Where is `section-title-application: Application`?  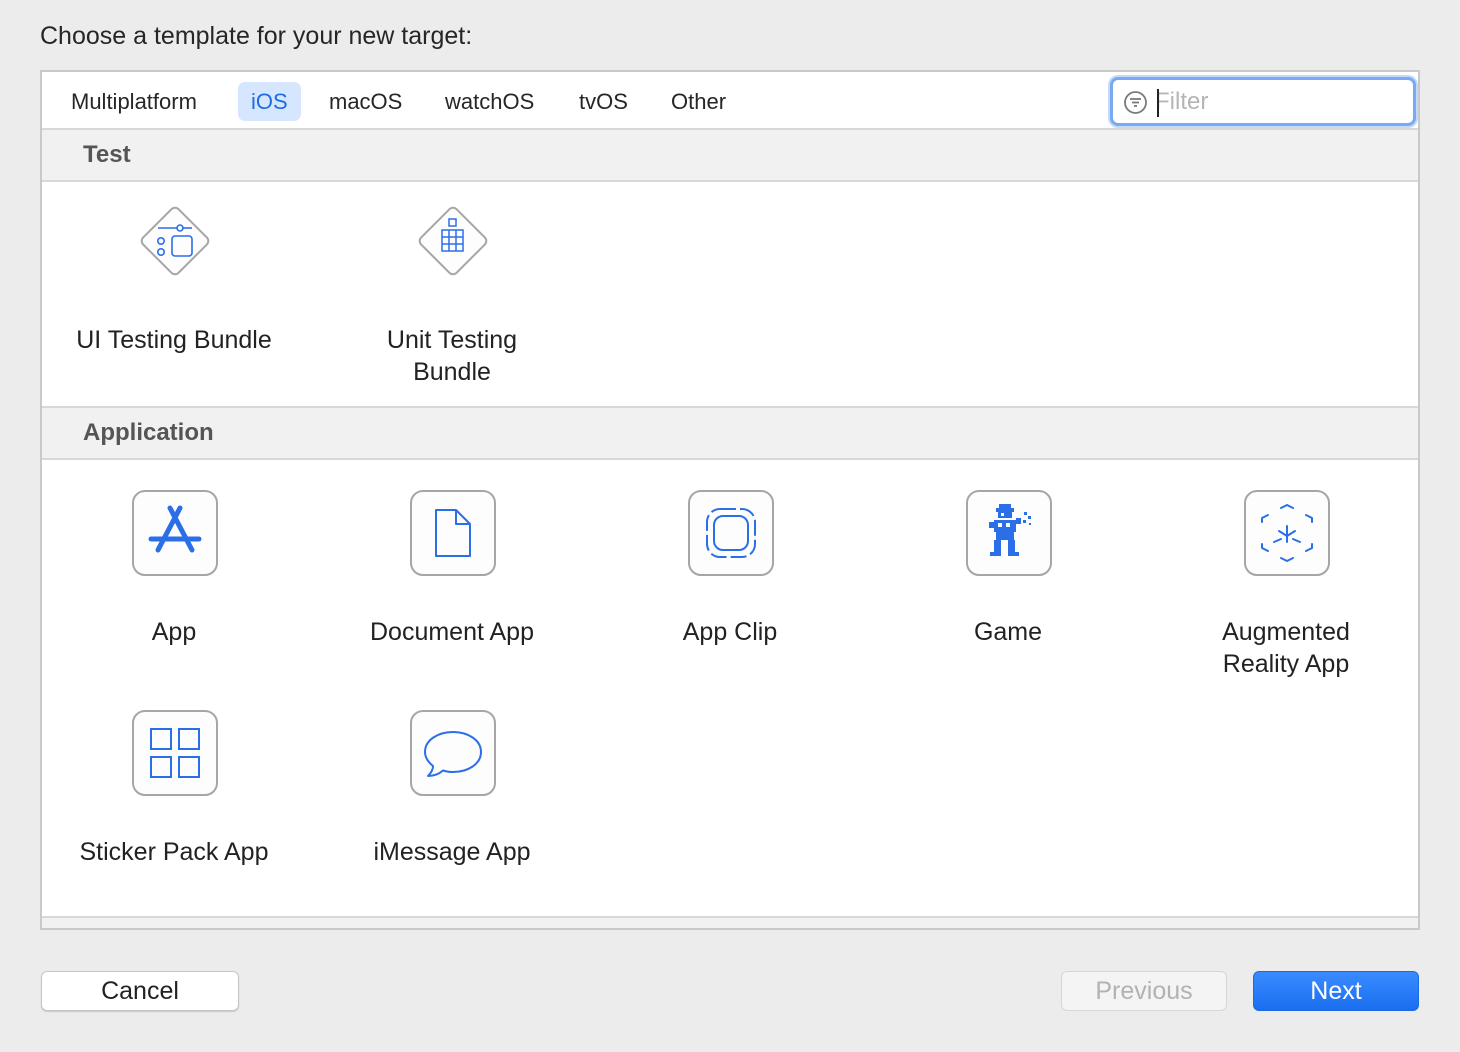 section-title-application: Application is located at coordinates (148, 432).